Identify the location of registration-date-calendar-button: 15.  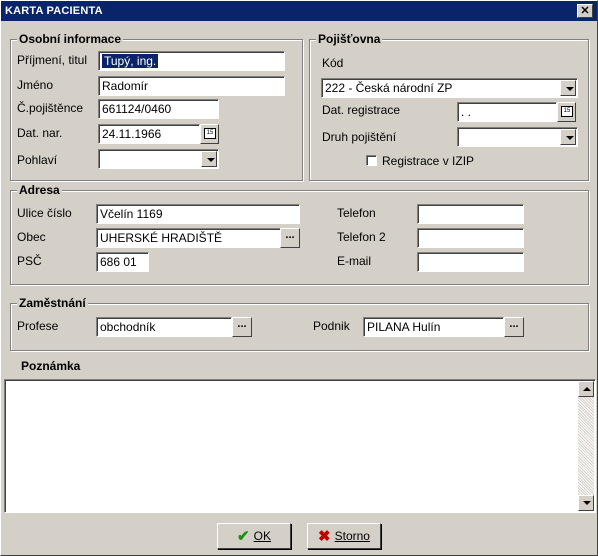
(566, 112).